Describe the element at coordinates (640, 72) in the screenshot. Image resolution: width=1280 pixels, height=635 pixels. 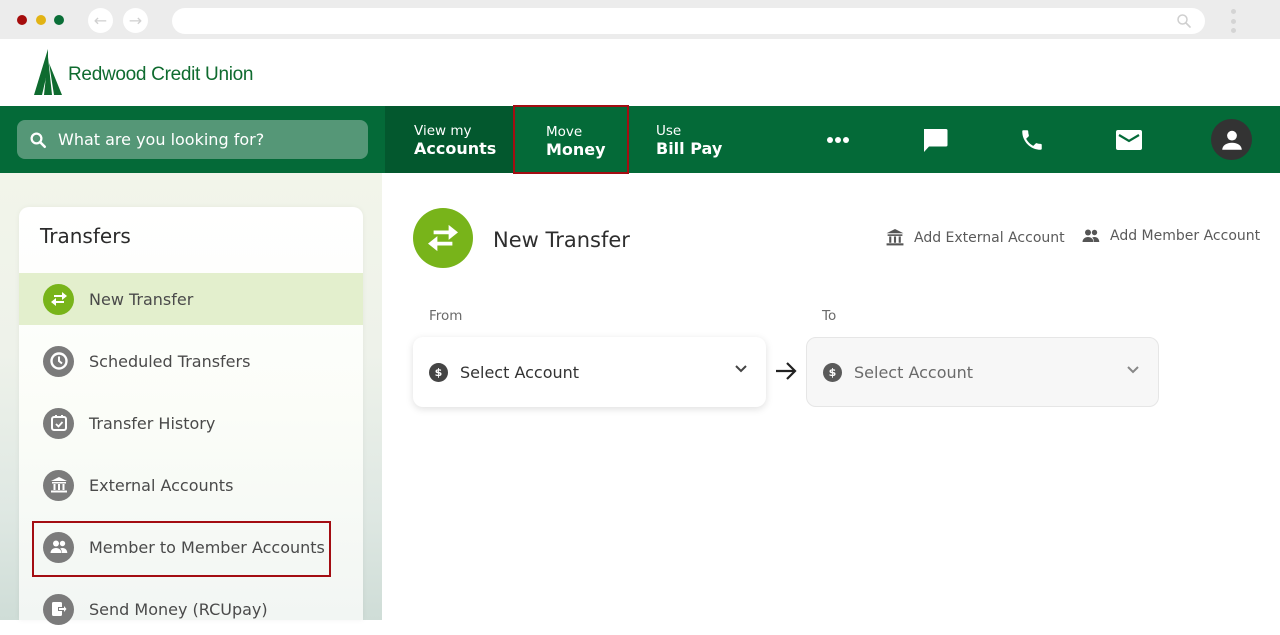
I see `site-header: Redwood Credit Union` at that location.